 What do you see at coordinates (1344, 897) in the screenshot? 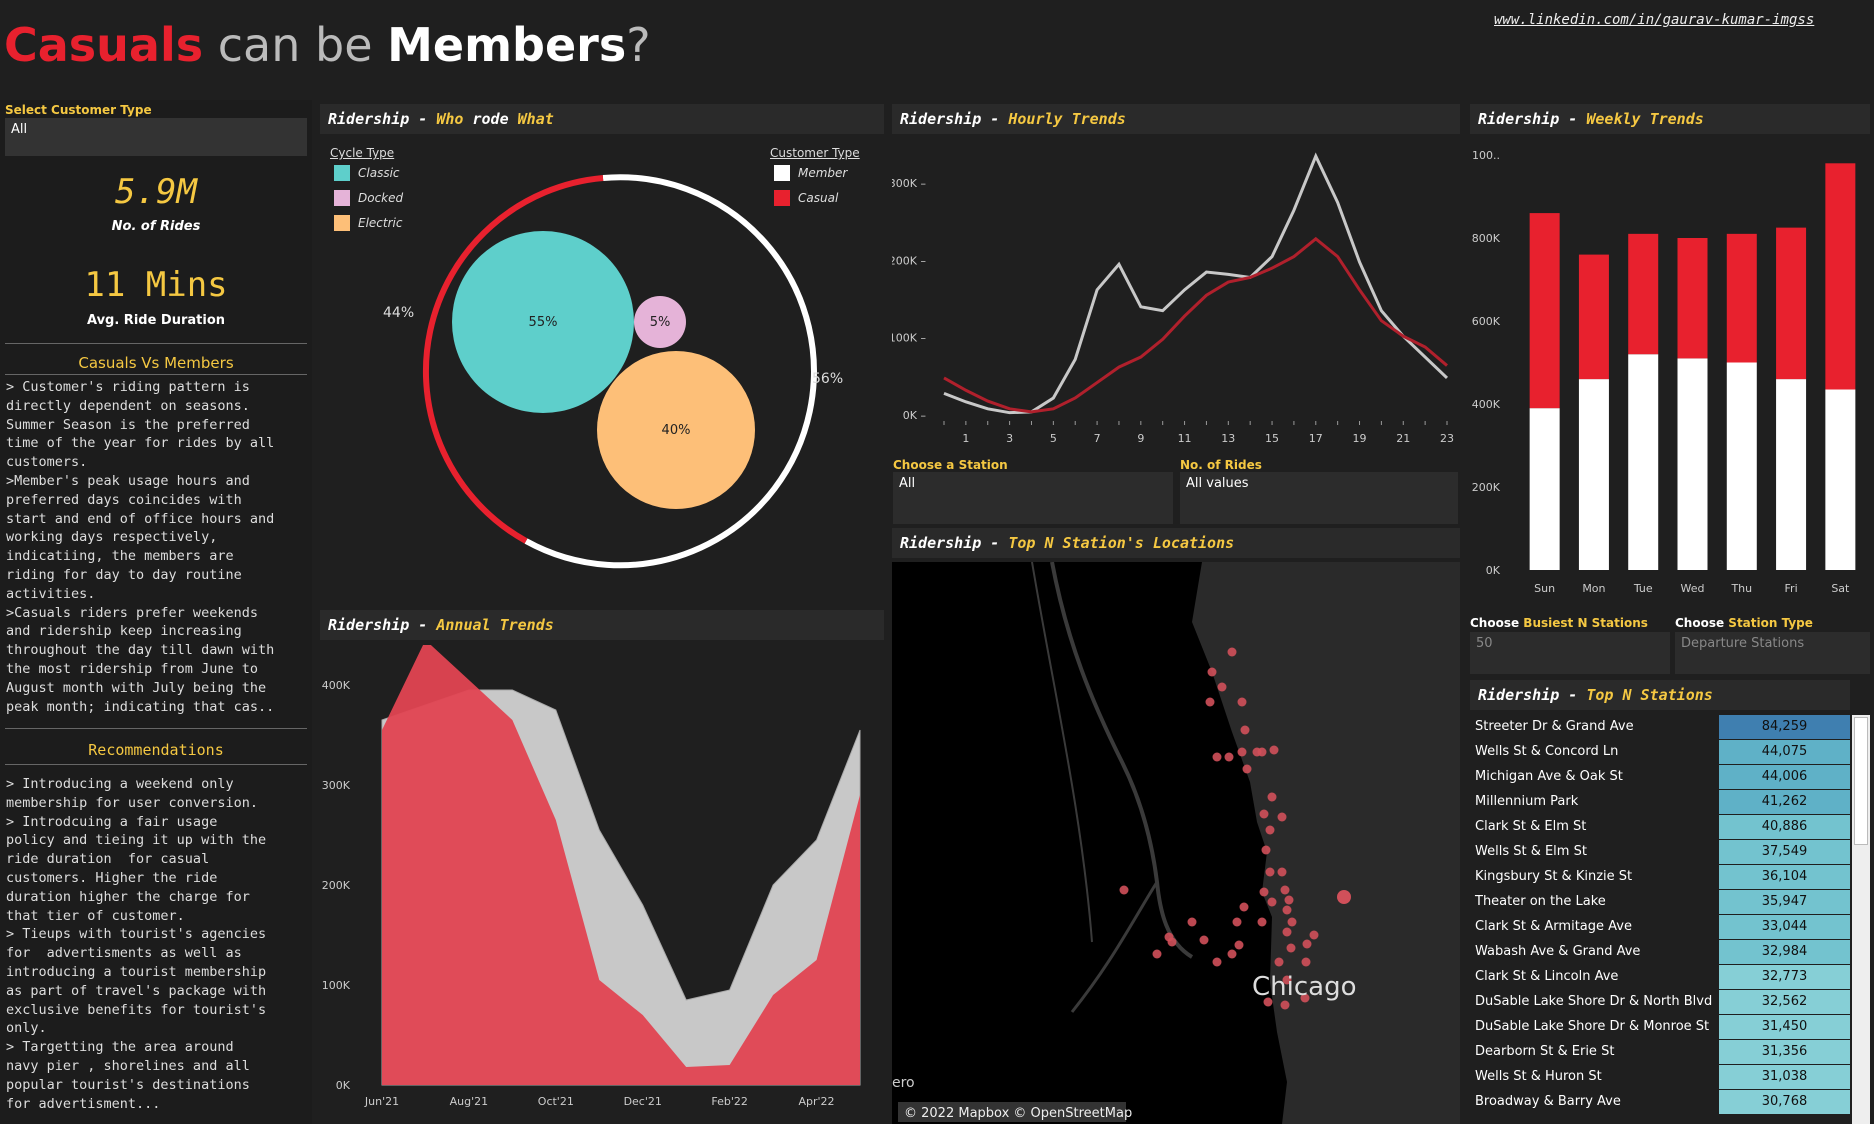
I see `station-dot-major` at bounding box center [1344, 897].